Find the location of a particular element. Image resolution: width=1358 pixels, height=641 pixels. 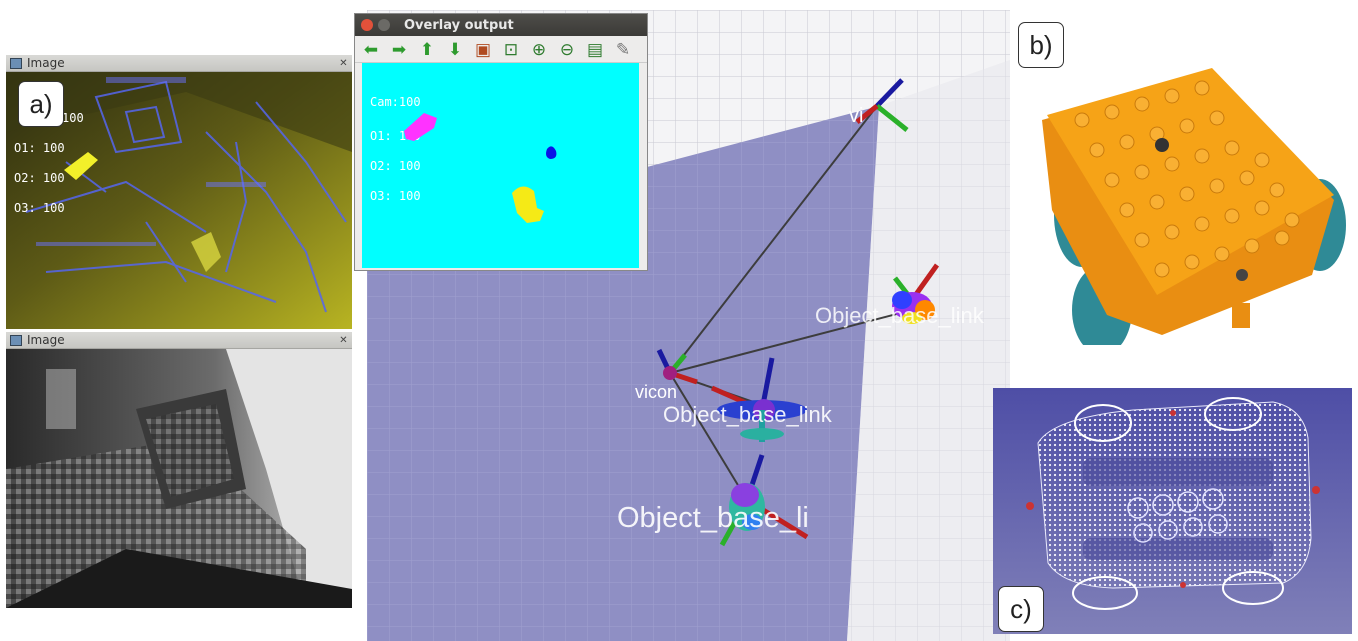

image-window-bottom: Image ✕ is located at coordinates (179, 470).